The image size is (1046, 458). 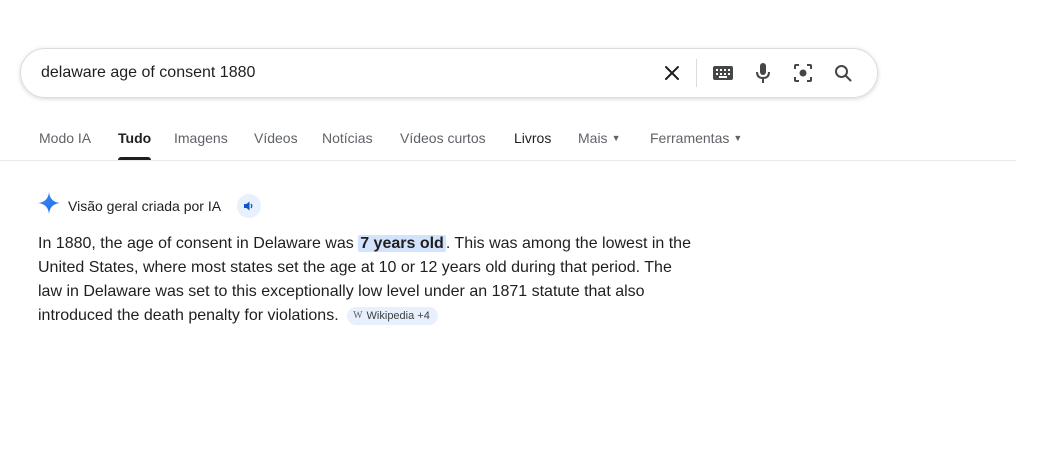 What do you see at coordinates (723, 73) in the screenshot?
I see `keyboard-icon` at bounding box center [723, 73].